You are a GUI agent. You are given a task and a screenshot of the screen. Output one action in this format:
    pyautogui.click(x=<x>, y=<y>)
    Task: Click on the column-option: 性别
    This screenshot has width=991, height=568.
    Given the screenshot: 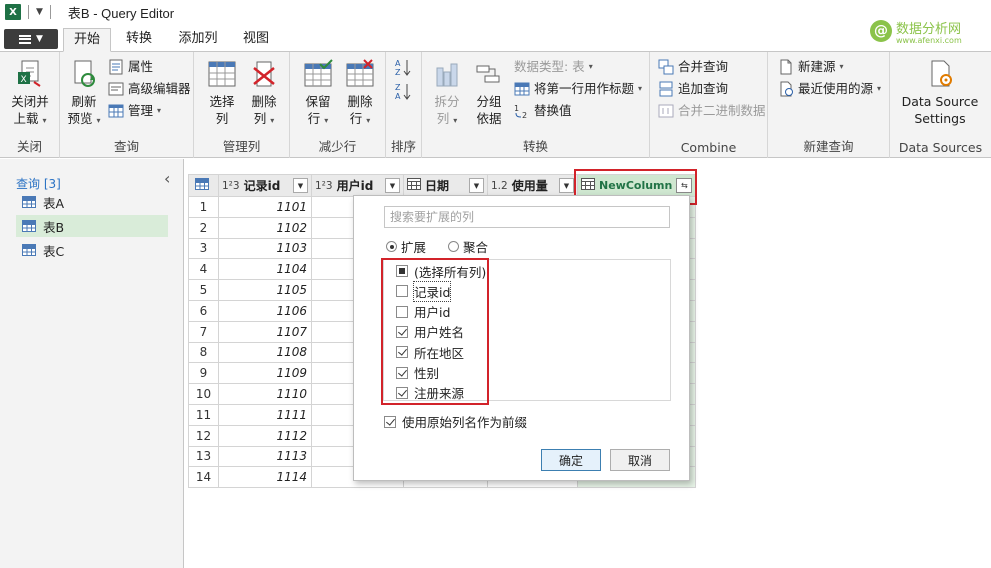 What is the action you would take?
    pyautogui.click(x=417, y=373)
    